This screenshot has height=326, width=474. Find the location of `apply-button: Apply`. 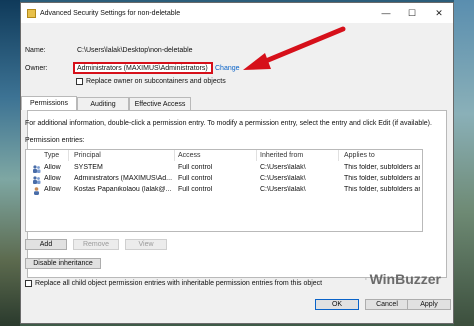

apply-button: Apply is located at coordinates (429, 304).